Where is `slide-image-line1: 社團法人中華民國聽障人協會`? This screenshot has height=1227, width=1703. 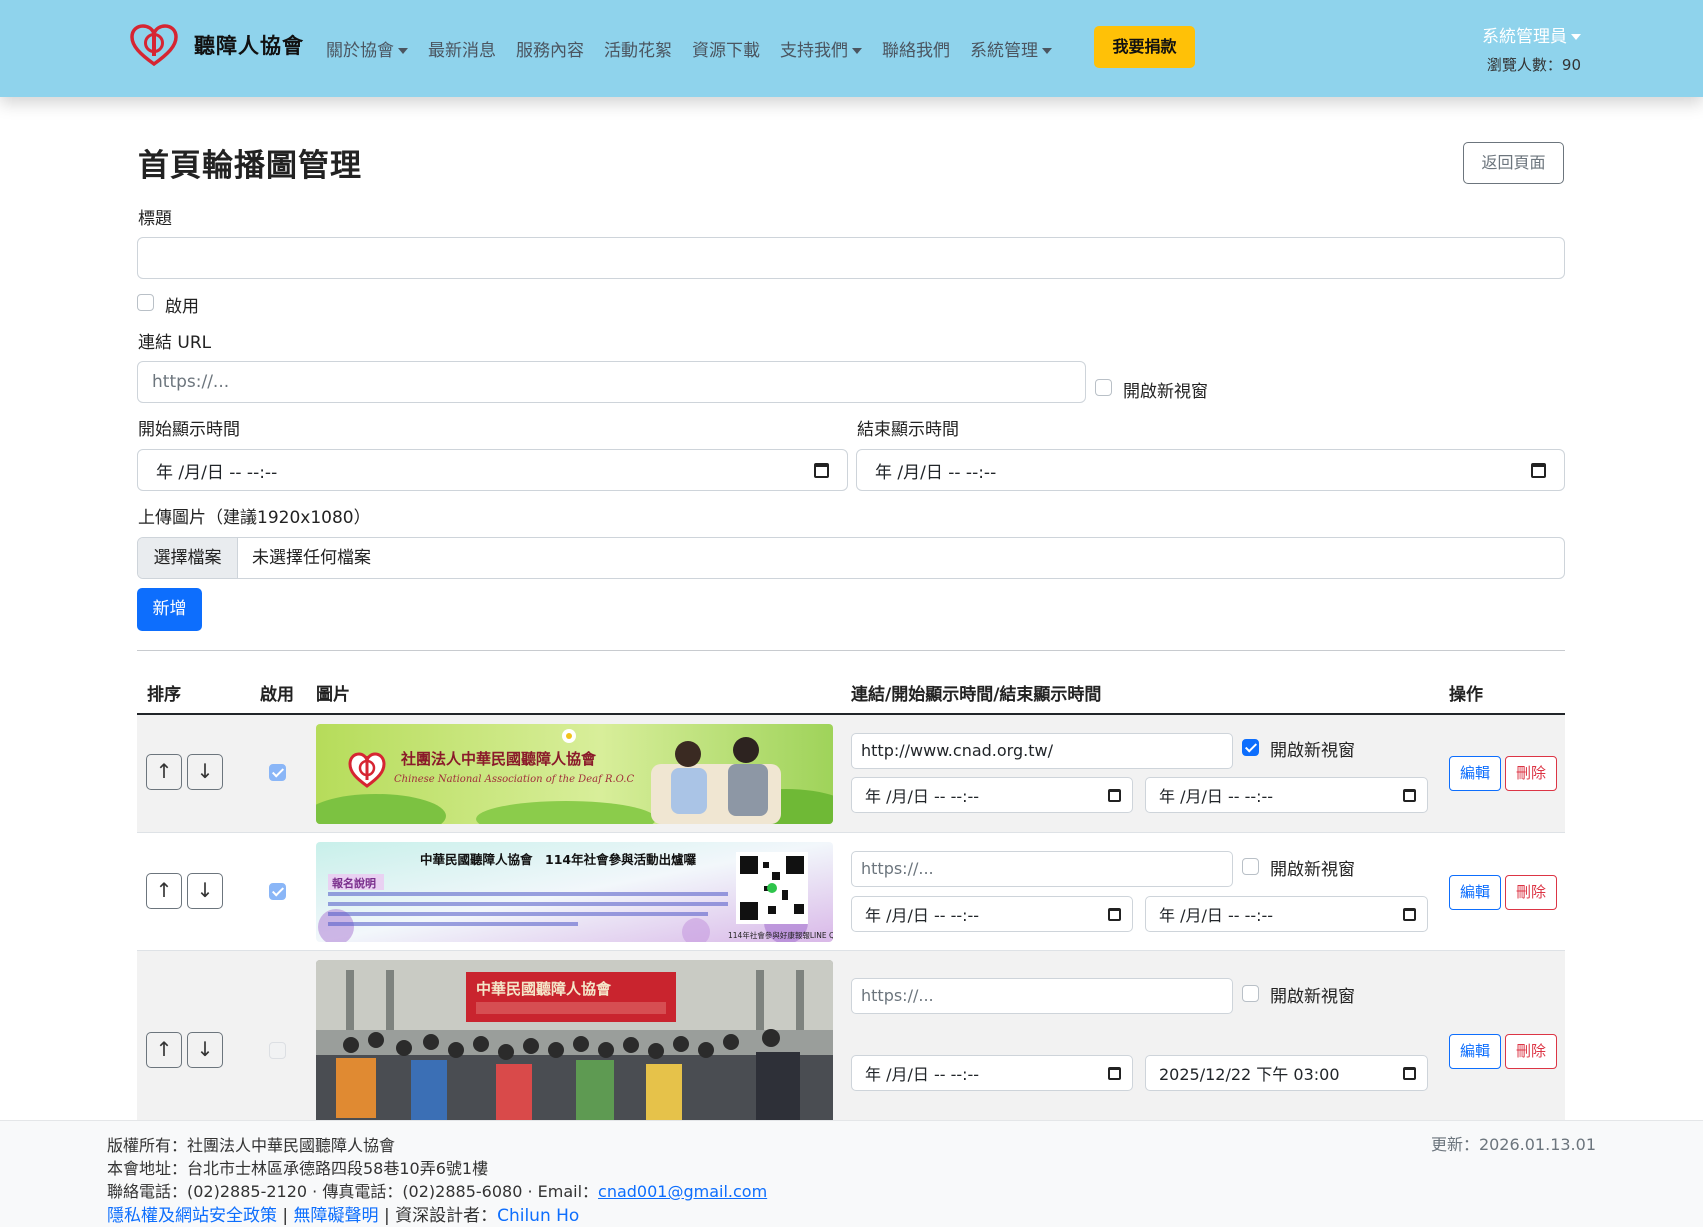
slide-image-line1: 社團法人中華民國聽障人協會 is located at coordinates (498, 759).